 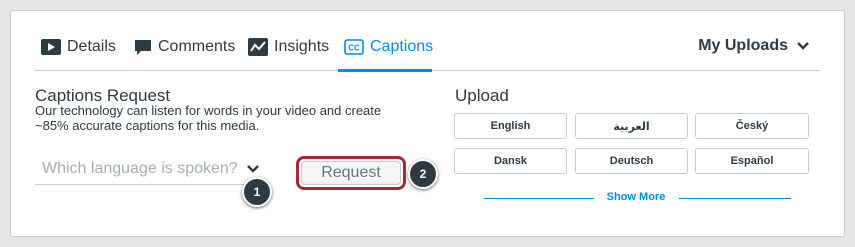 What do you see at coordinates (510, 161) in the screenshot?
I see `upload-language-danish: Dansk` at bounding box center [510, 161].